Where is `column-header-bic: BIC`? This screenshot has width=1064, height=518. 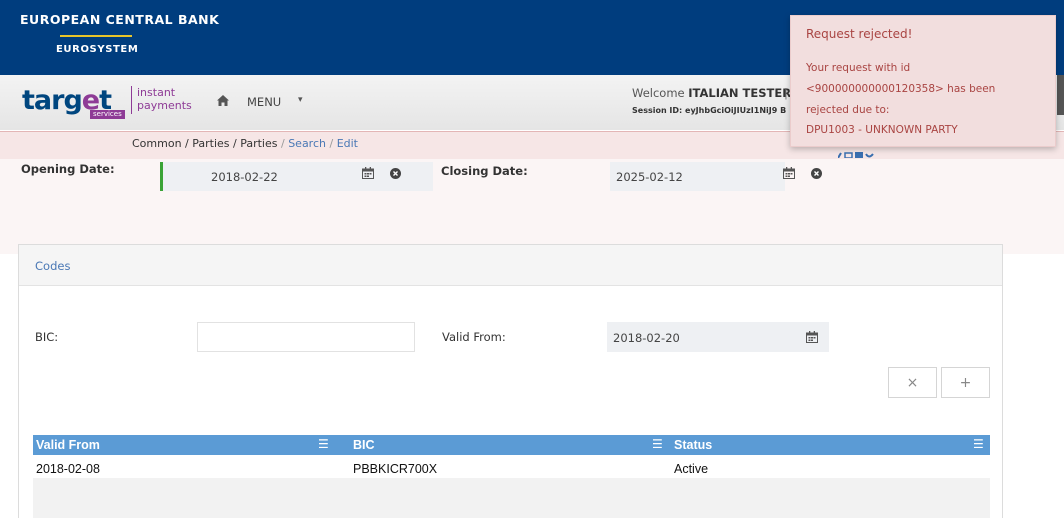 column-header-bic: BIC is located at coordinates (364, 445).